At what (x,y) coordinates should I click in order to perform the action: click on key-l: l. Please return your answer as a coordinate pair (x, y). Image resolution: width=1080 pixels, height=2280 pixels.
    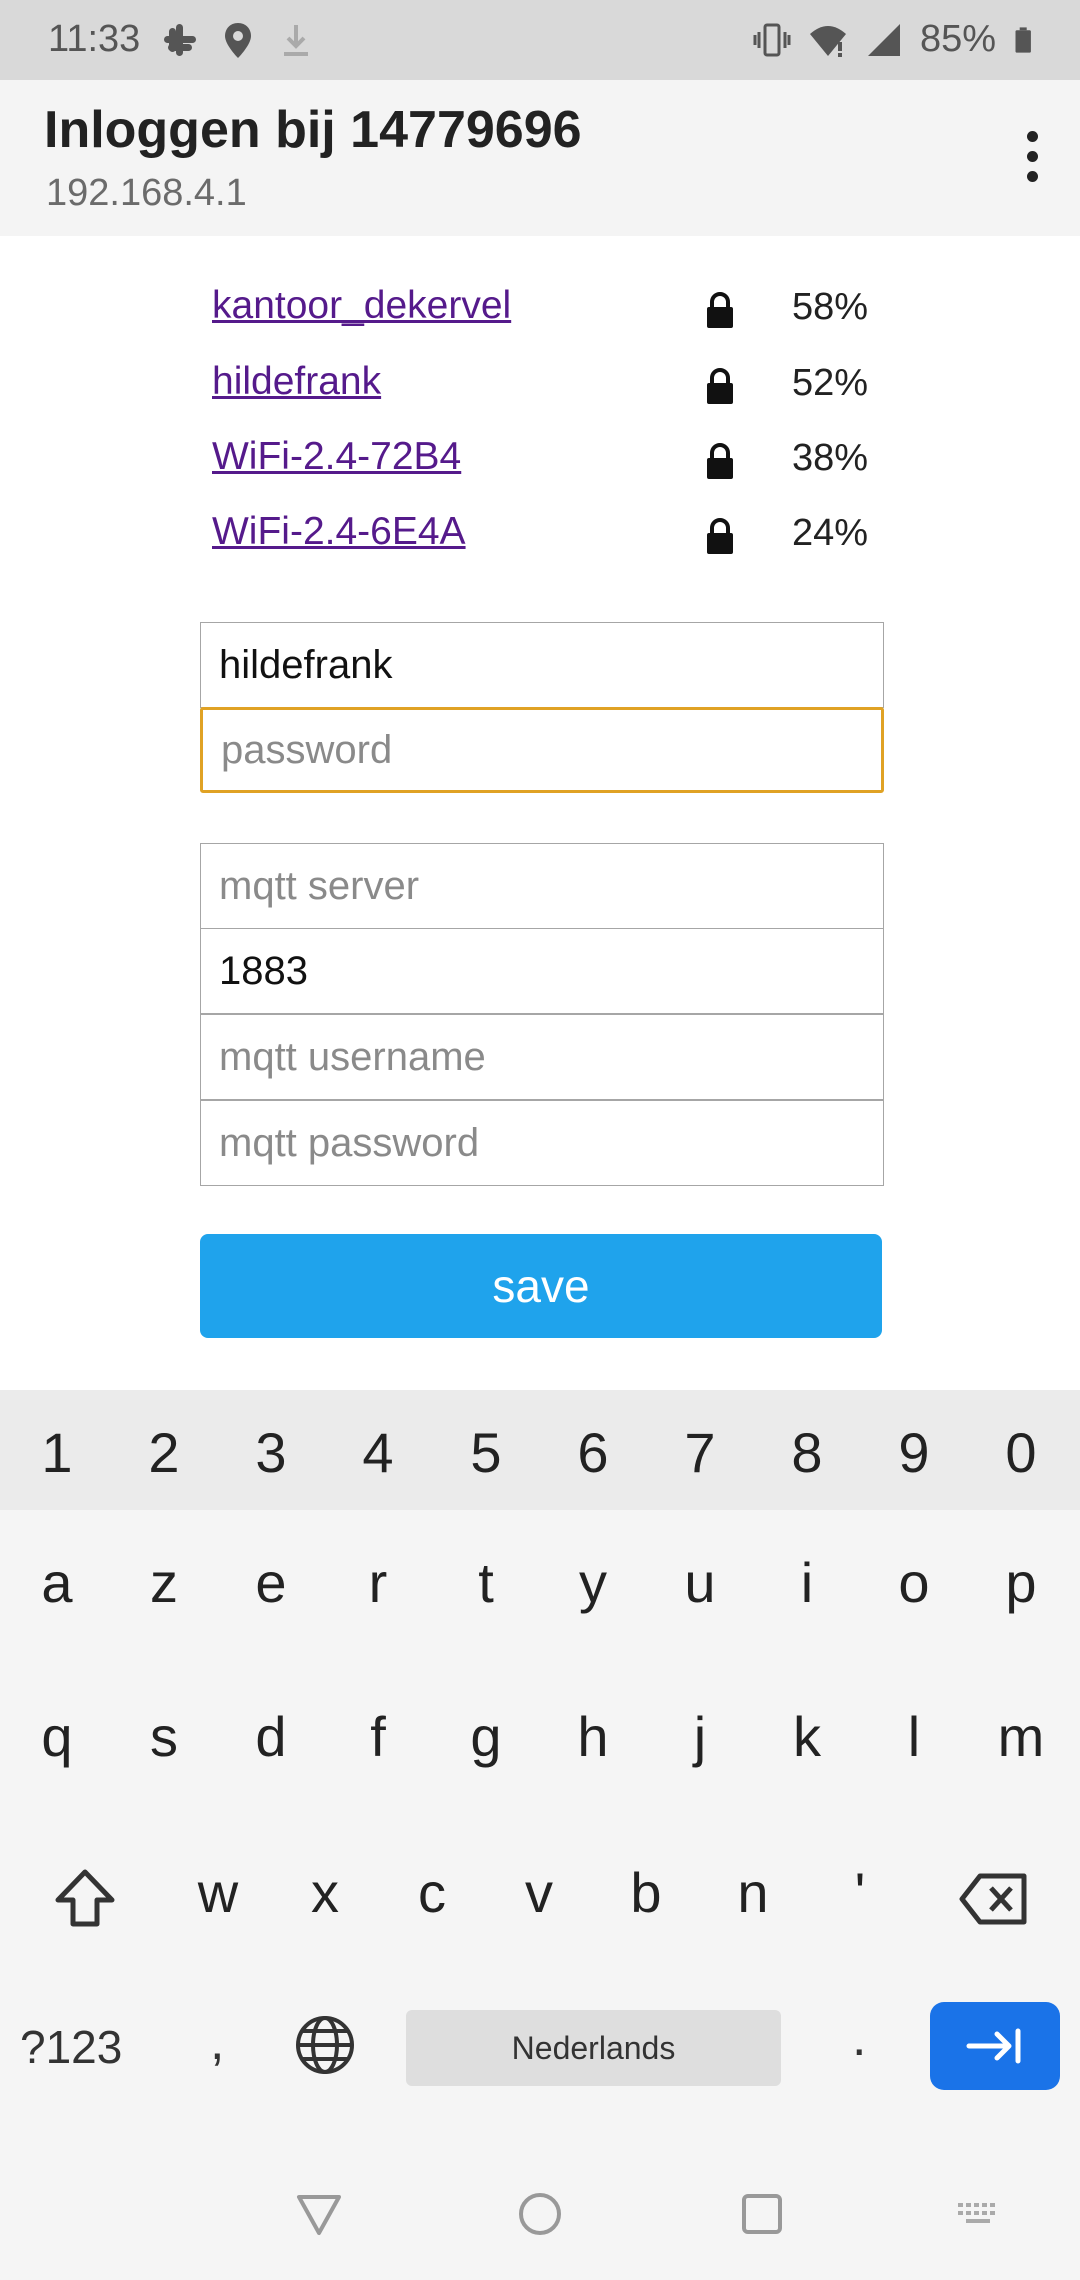
    Looking at the image, I should click on (914, 1736).